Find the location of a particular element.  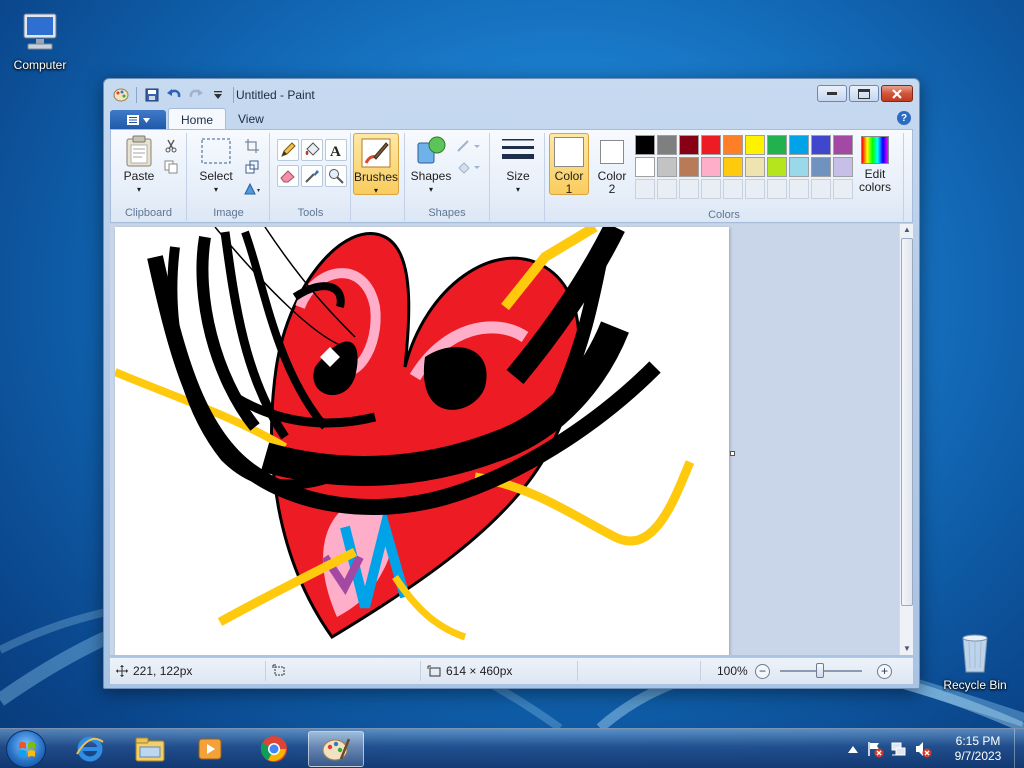

tab-home: Home is located at coordinates (197, 119).